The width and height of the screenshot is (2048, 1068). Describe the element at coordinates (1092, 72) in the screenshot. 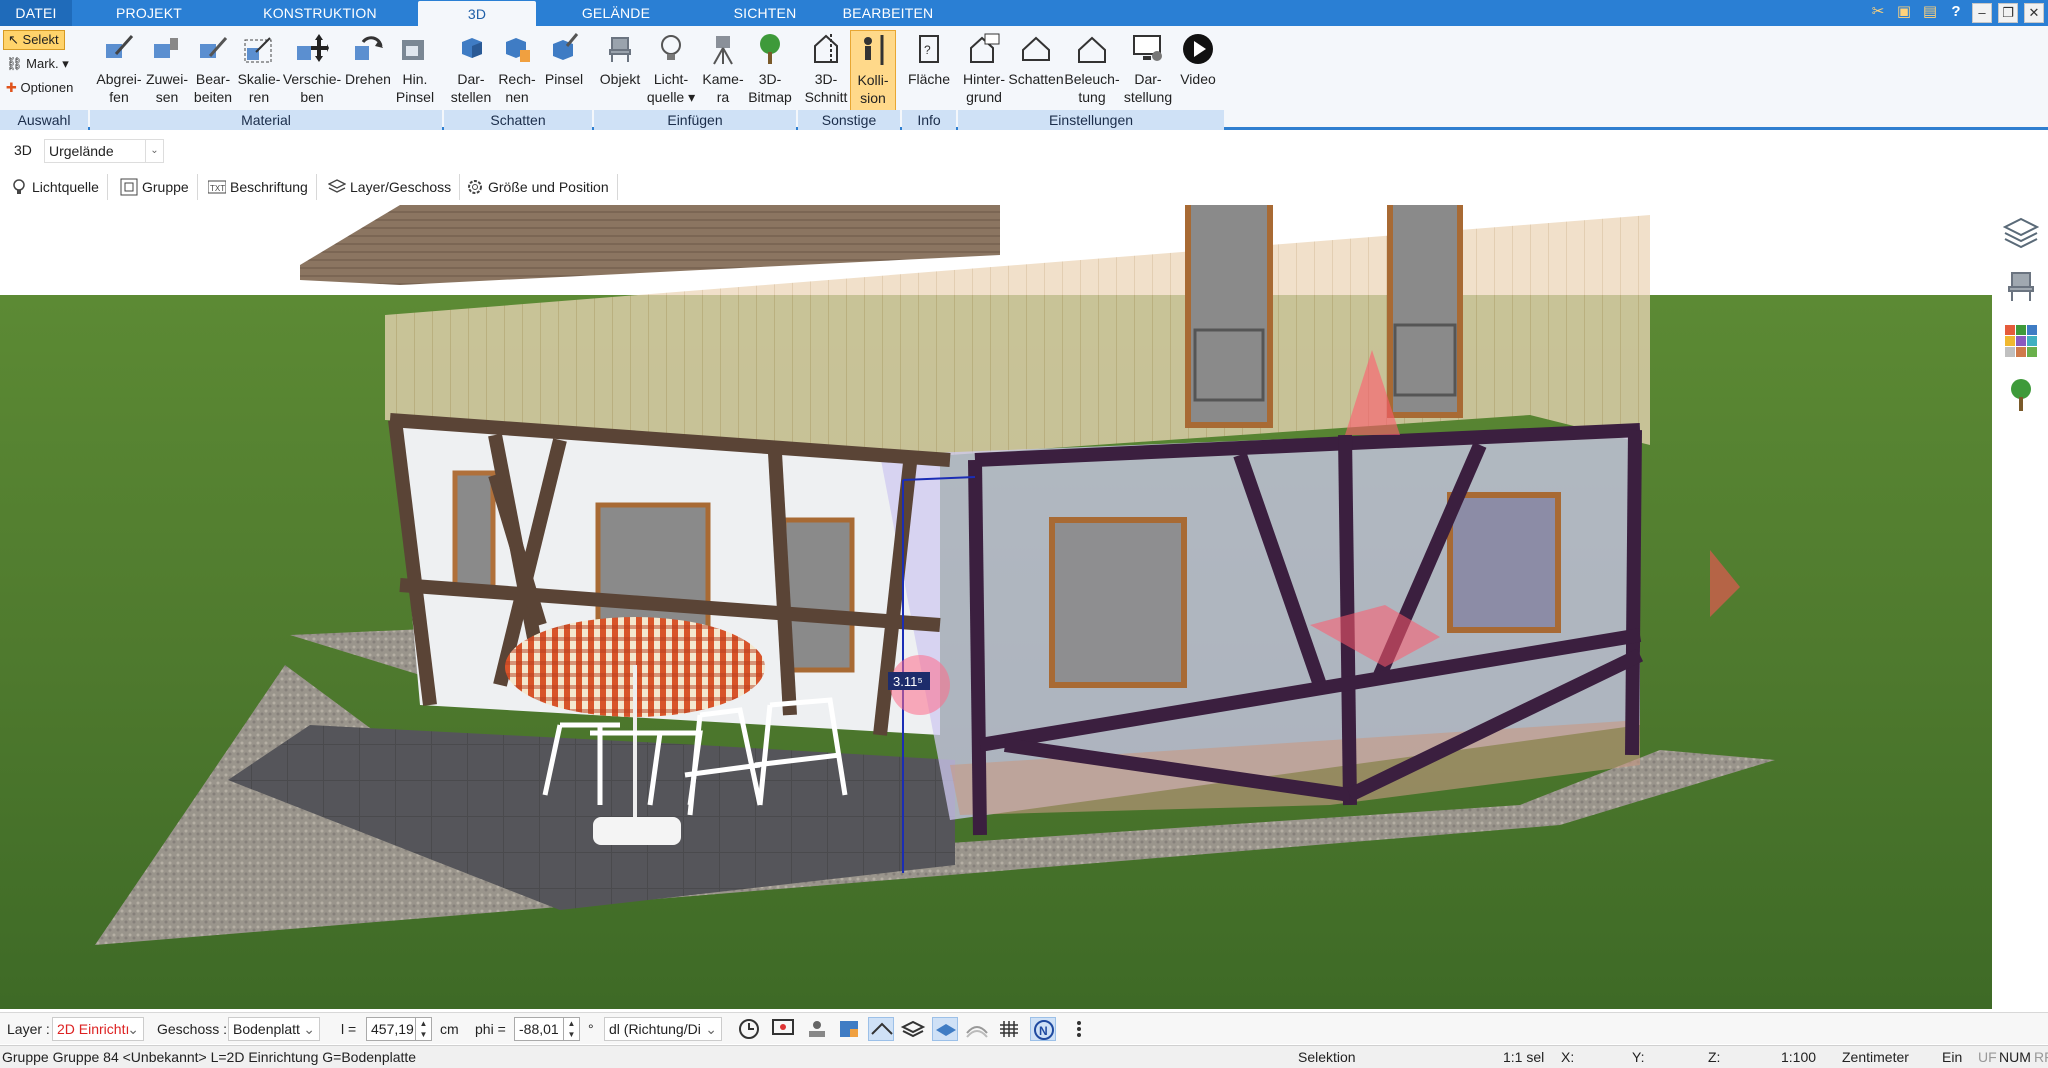

I see `beleuchtung-button: Beleuch-tung` at that location.